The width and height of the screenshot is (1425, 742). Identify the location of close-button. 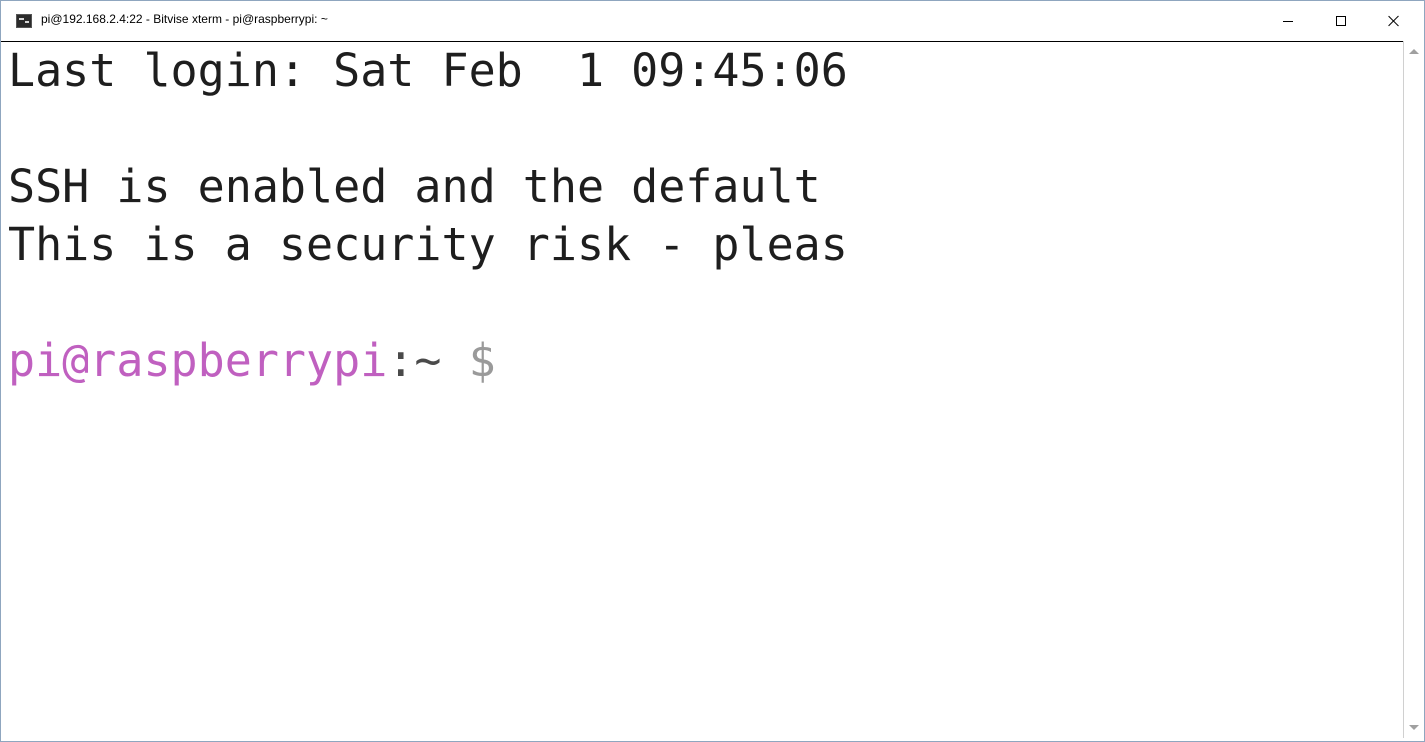
(1394, 21).